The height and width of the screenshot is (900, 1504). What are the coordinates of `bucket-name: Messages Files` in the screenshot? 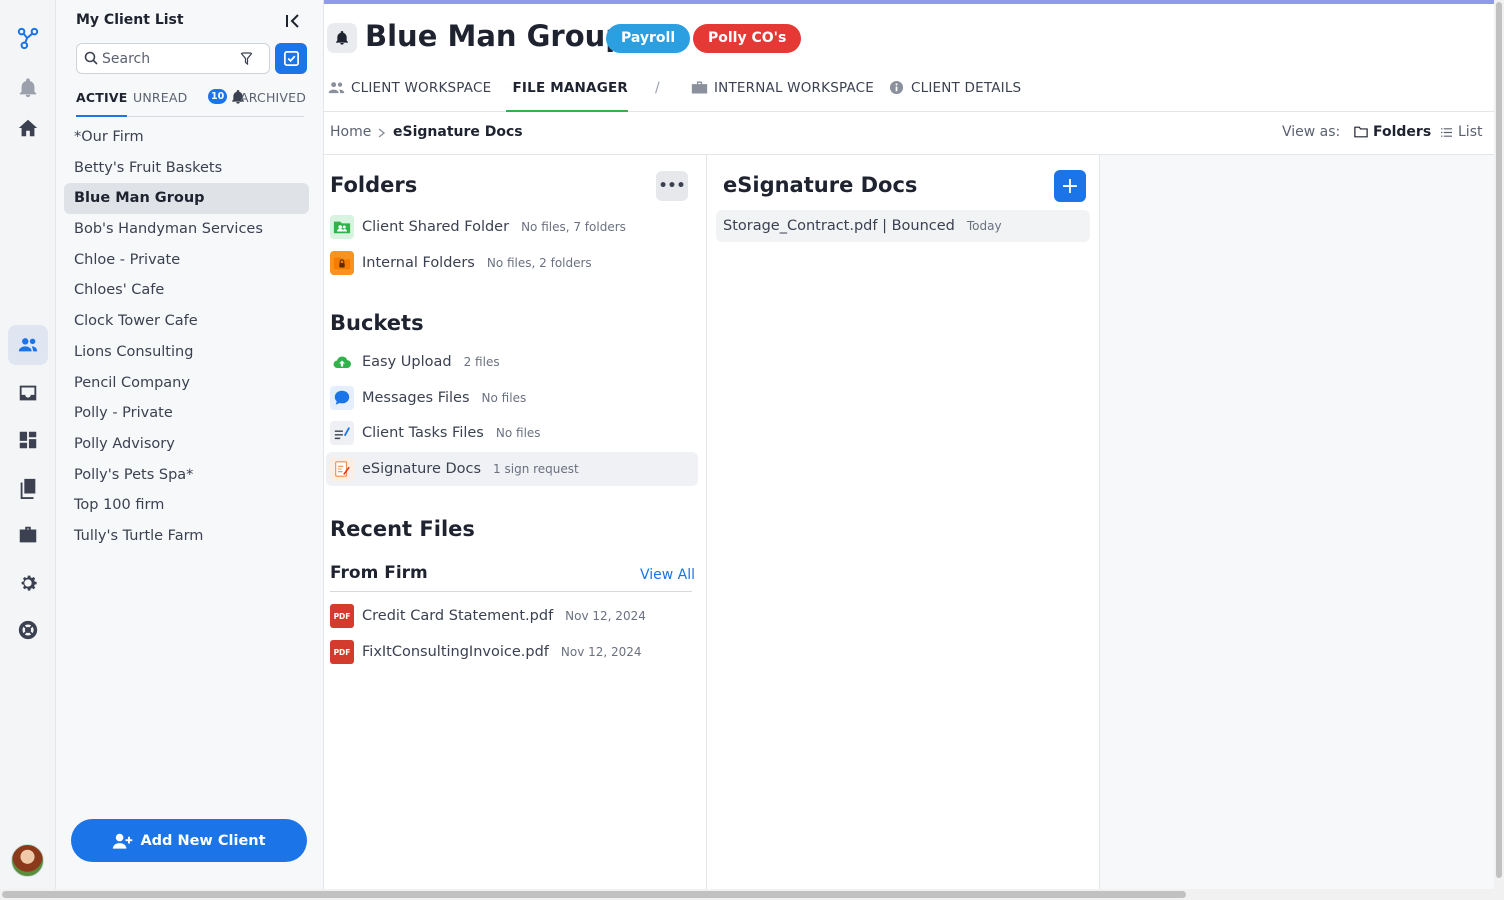 It's located at (416, 398).